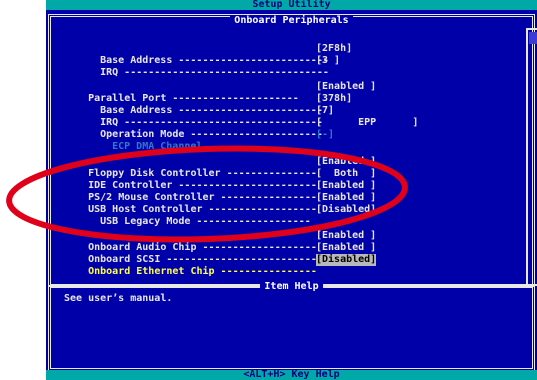 This screenshot has width=537, height=380. I want to click on section-title: Onboard Peripherals, so click(291, 20).